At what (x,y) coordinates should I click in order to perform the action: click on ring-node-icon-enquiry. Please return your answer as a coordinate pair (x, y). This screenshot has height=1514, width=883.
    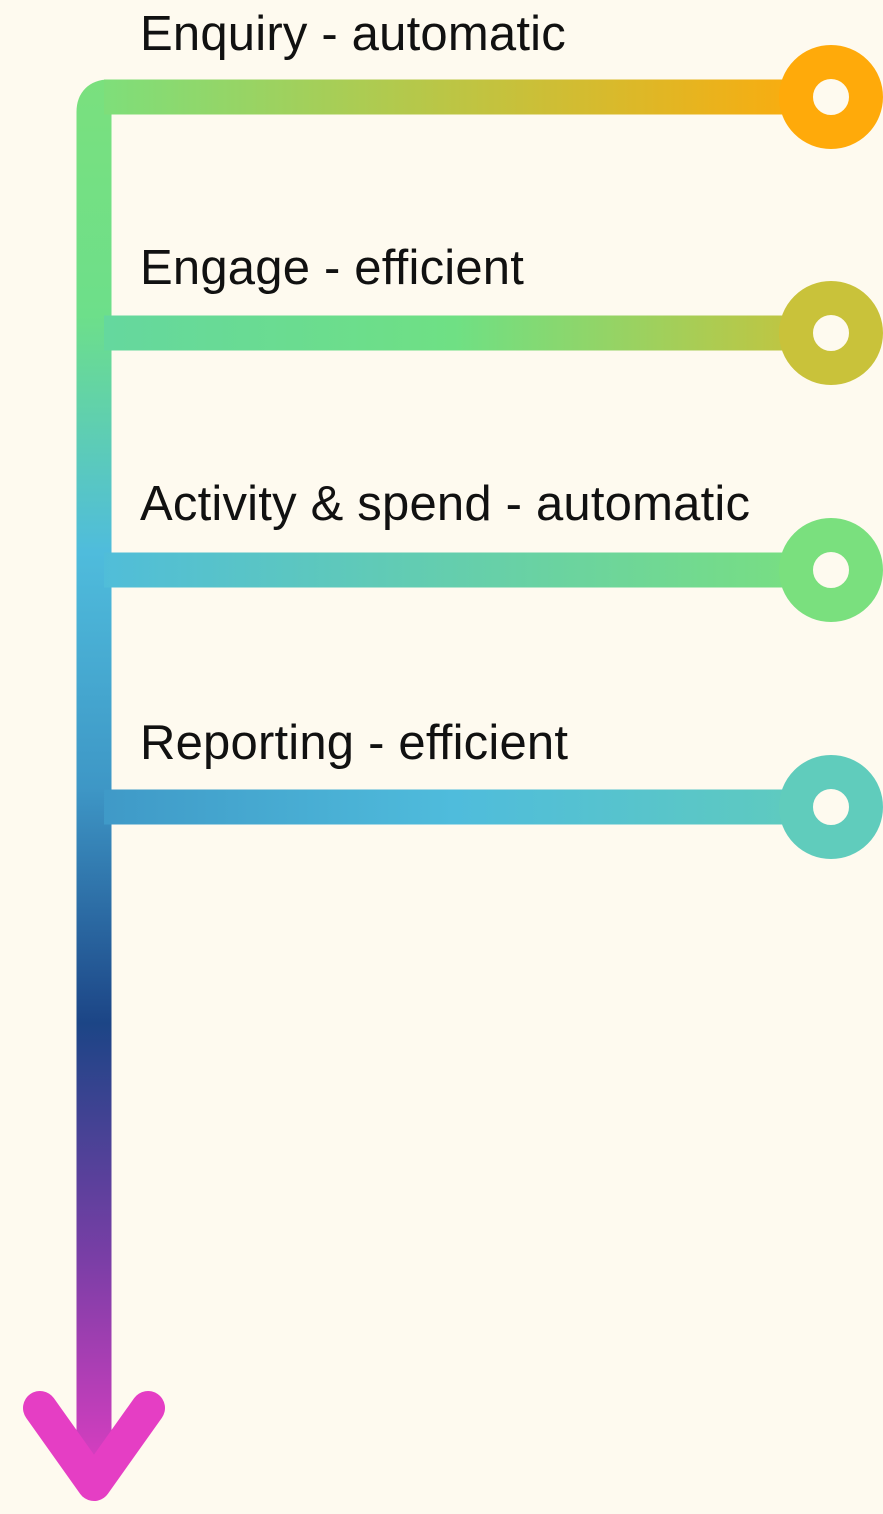
    Looking at the image, I should click on (831, 97).